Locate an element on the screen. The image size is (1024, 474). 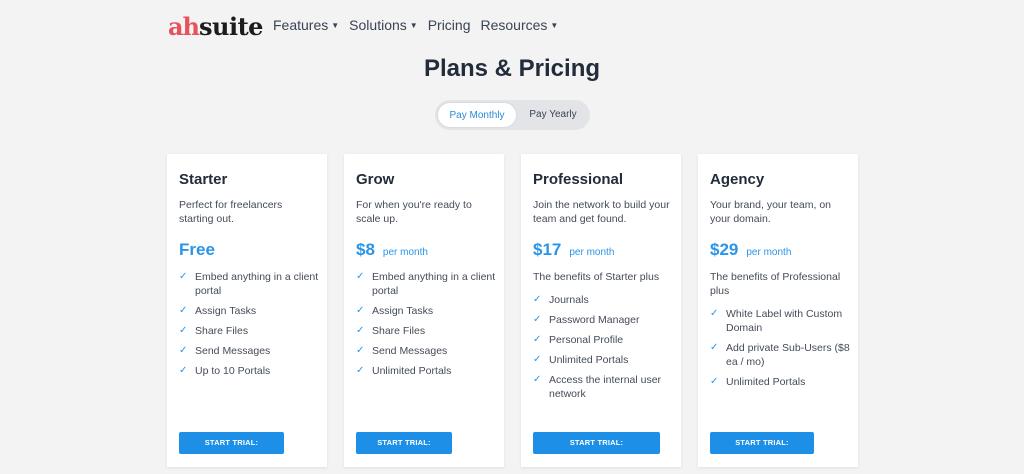
price-row: $17 per month is located at coordinates (573, 250).